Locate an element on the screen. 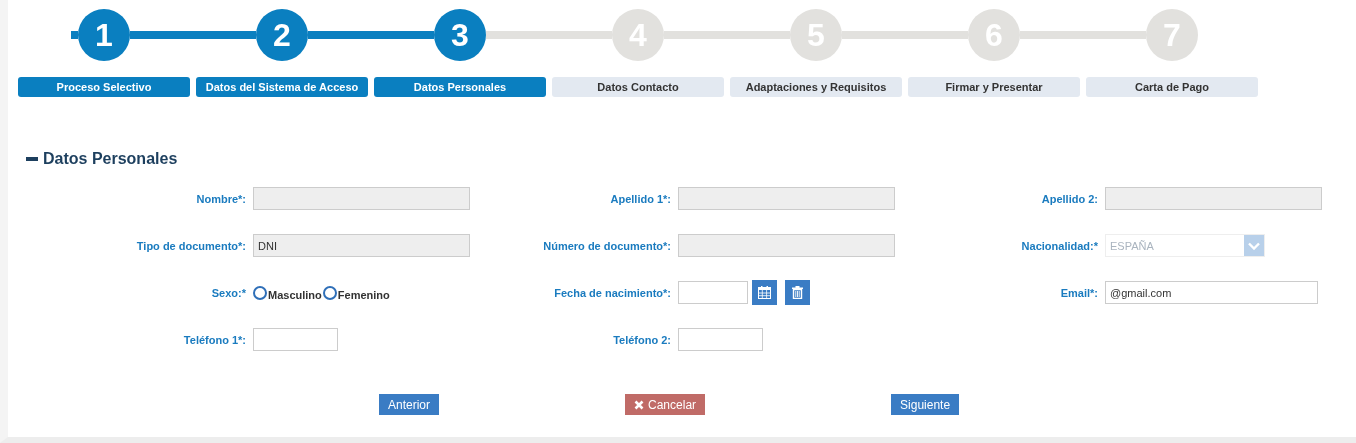 This screenshot has height=443, width=1356. field-label: Email*: is located at coordinates (1079, 292).